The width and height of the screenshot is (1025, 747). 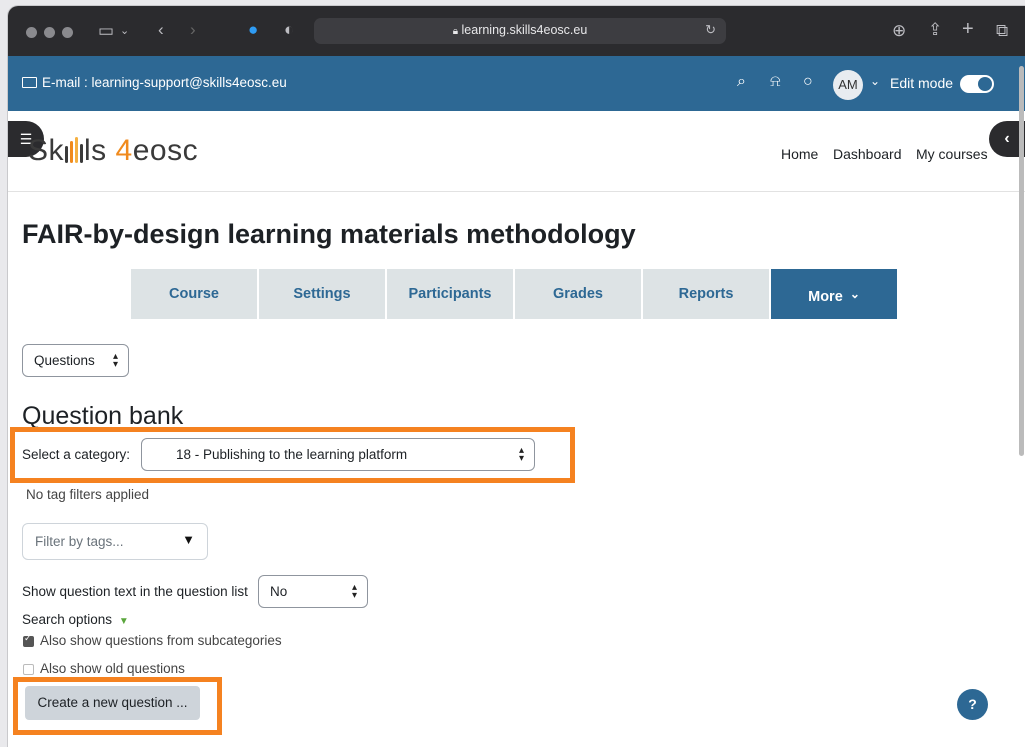 I want to click on extension-icon: ●, so click(x=253, y=30).